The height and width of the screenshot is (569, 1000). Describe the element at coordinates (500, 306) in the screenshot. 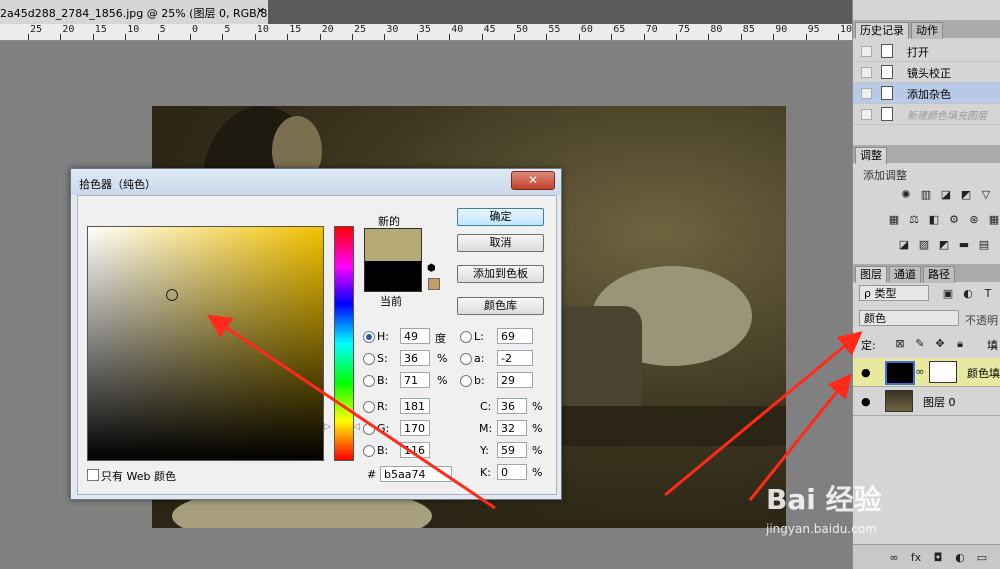

I see `color-libraries-button: 颜色库` at that location.